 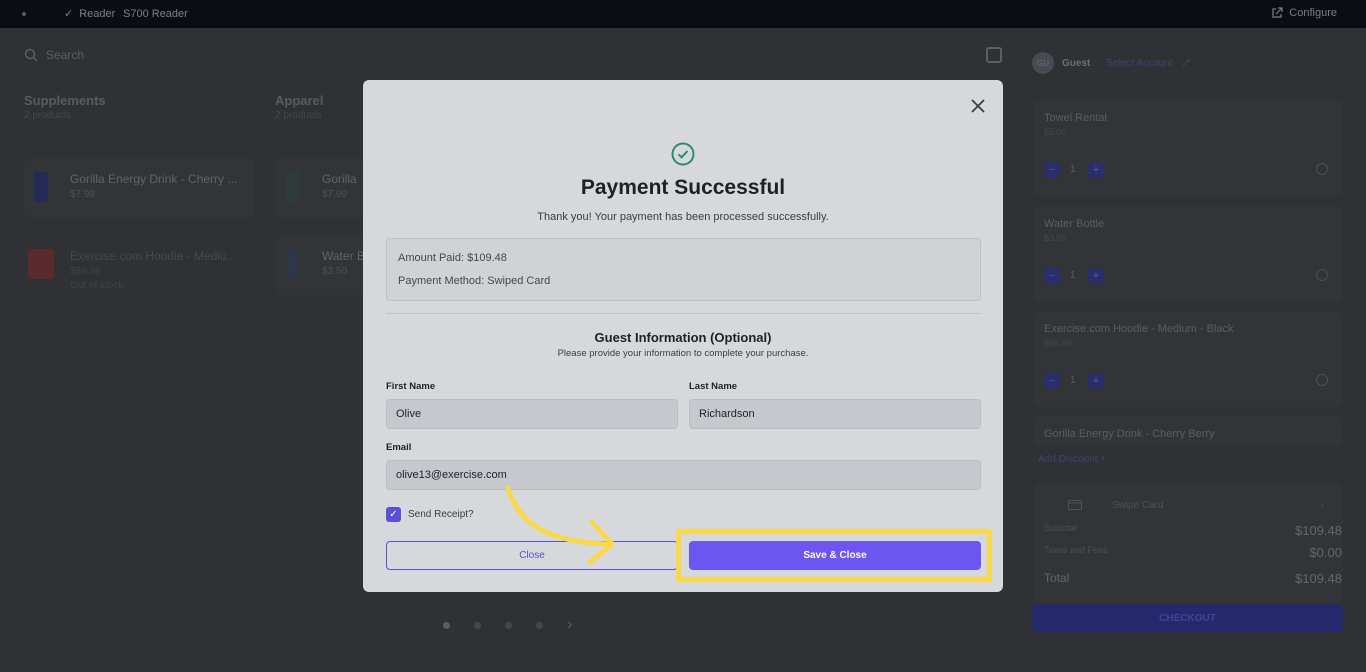 I want to click on payment-method-select: Swipe Card ›, so click(x=1188, y=505).